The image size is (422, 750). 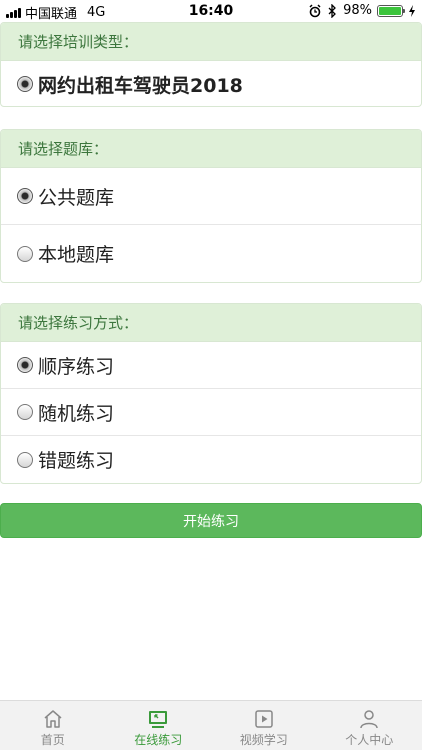 I want to click on tab-label: 个人中心, so click(x=369, y=740).